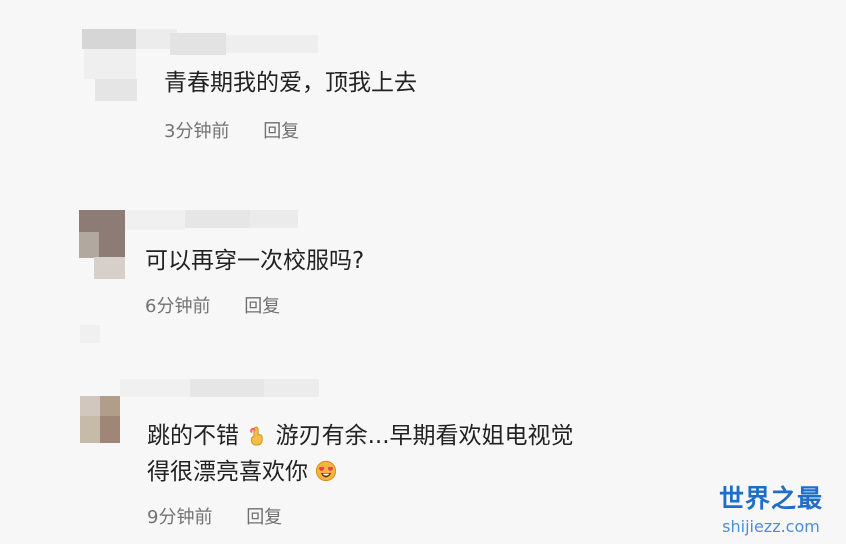  I want to click on comment-text: 得很漂亮喜欢你, so click(242, 472).